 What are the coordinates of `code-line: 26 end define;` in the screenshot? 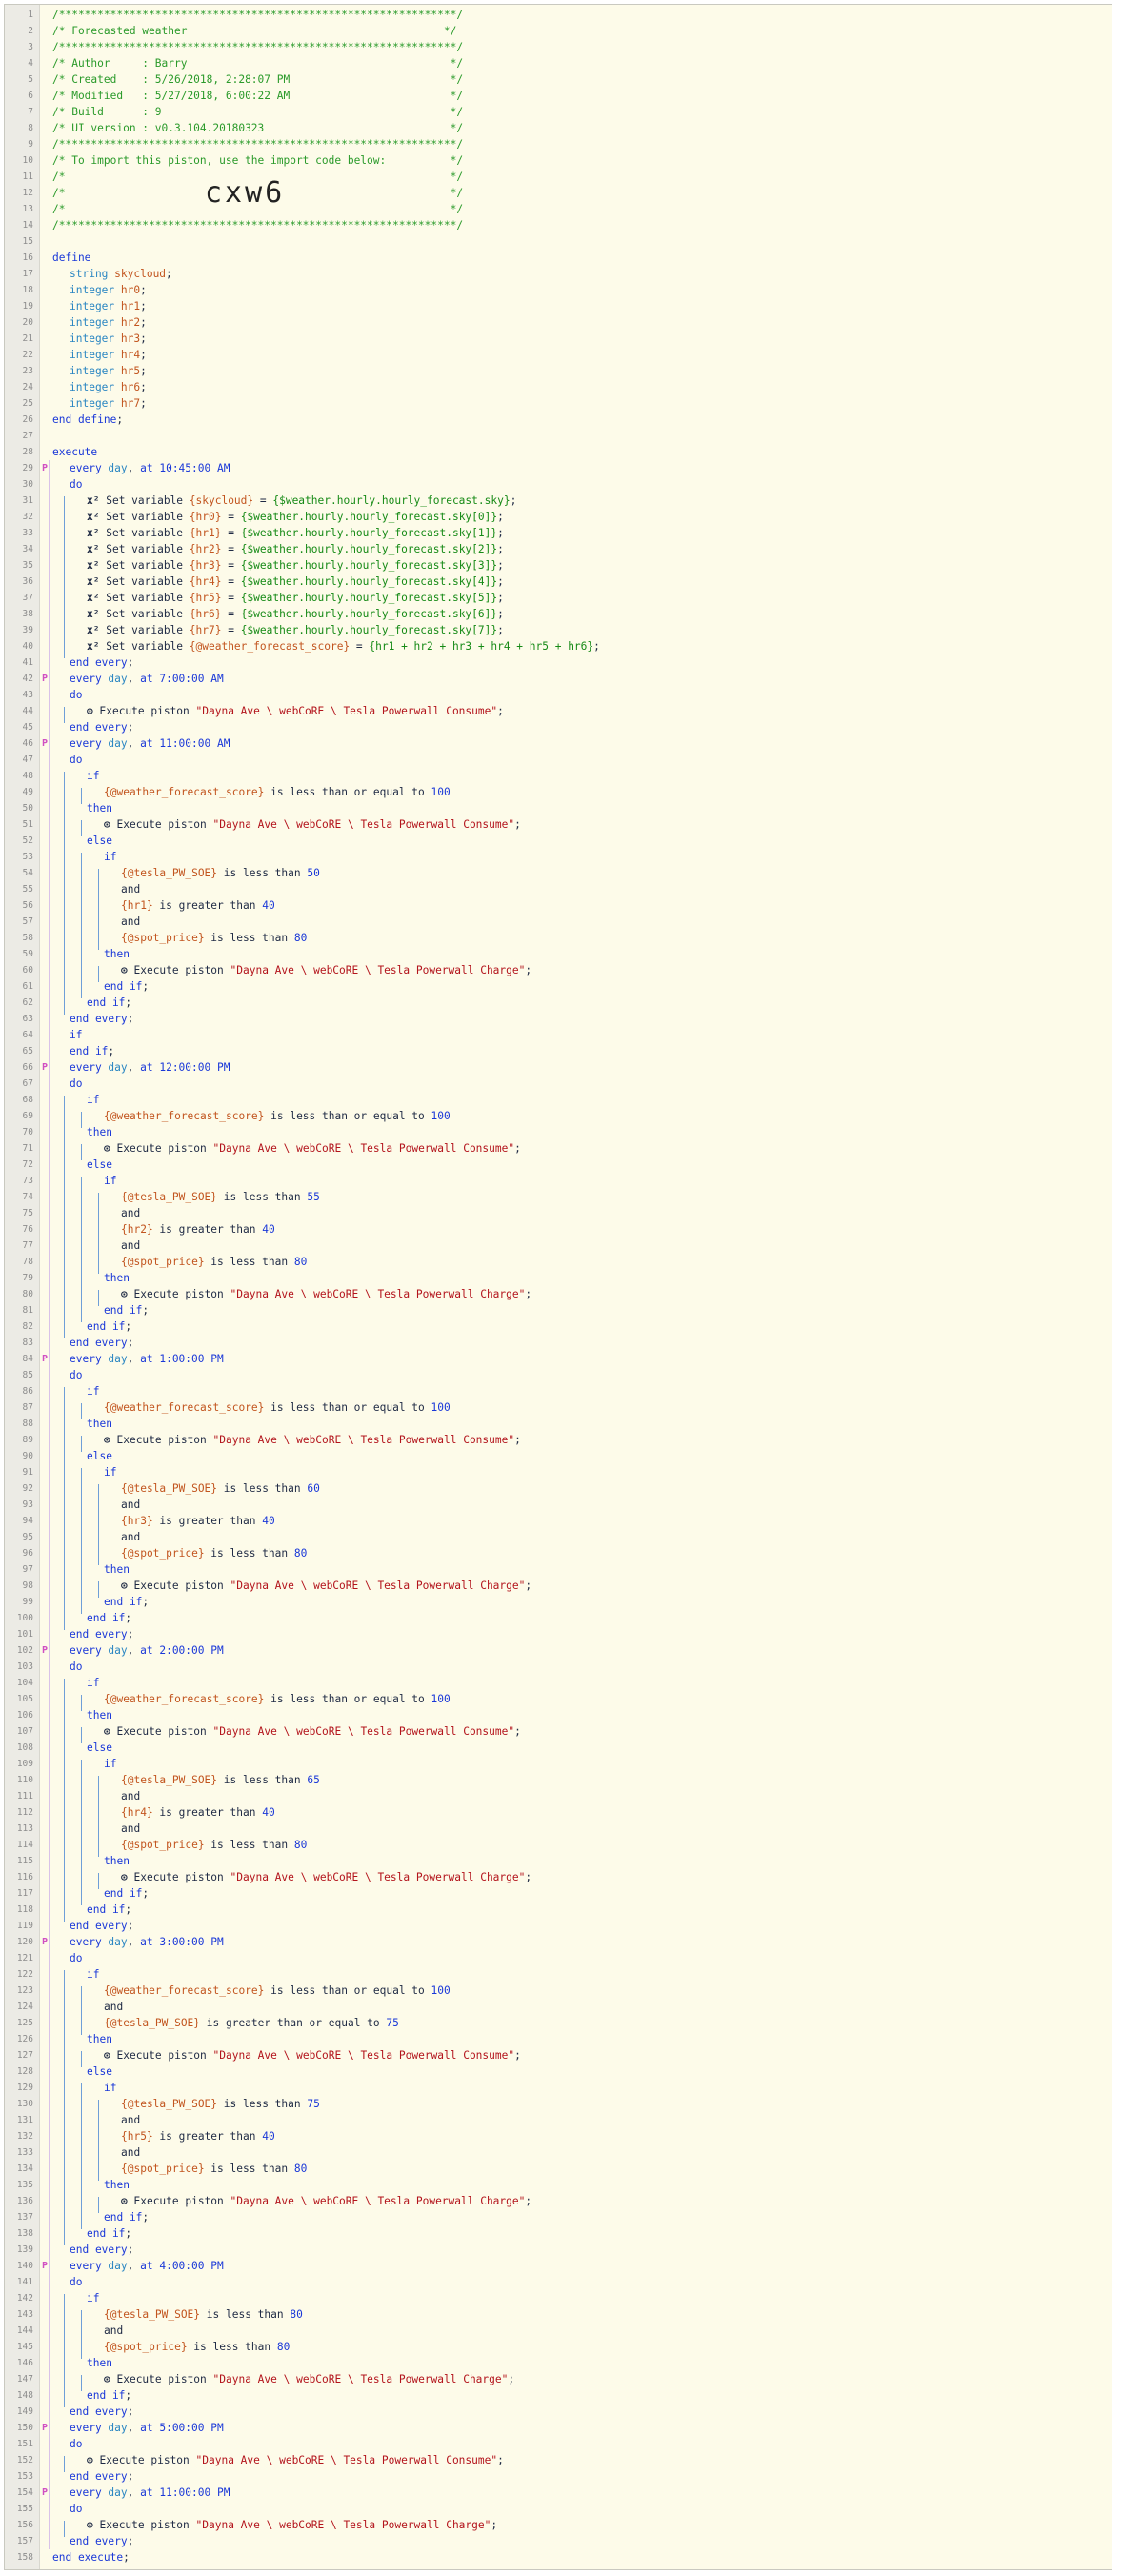 It's located at (558, 420).